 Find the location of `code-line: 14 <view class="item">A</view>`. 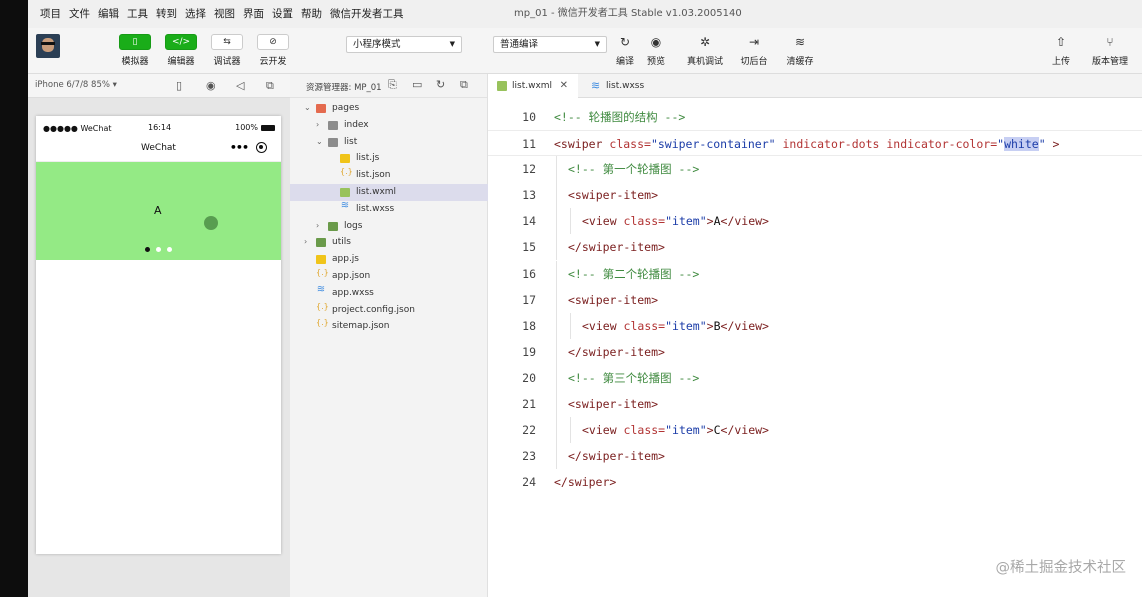

code-line: 14 <view class="item">A</view> is located at coordinates (815, 221).